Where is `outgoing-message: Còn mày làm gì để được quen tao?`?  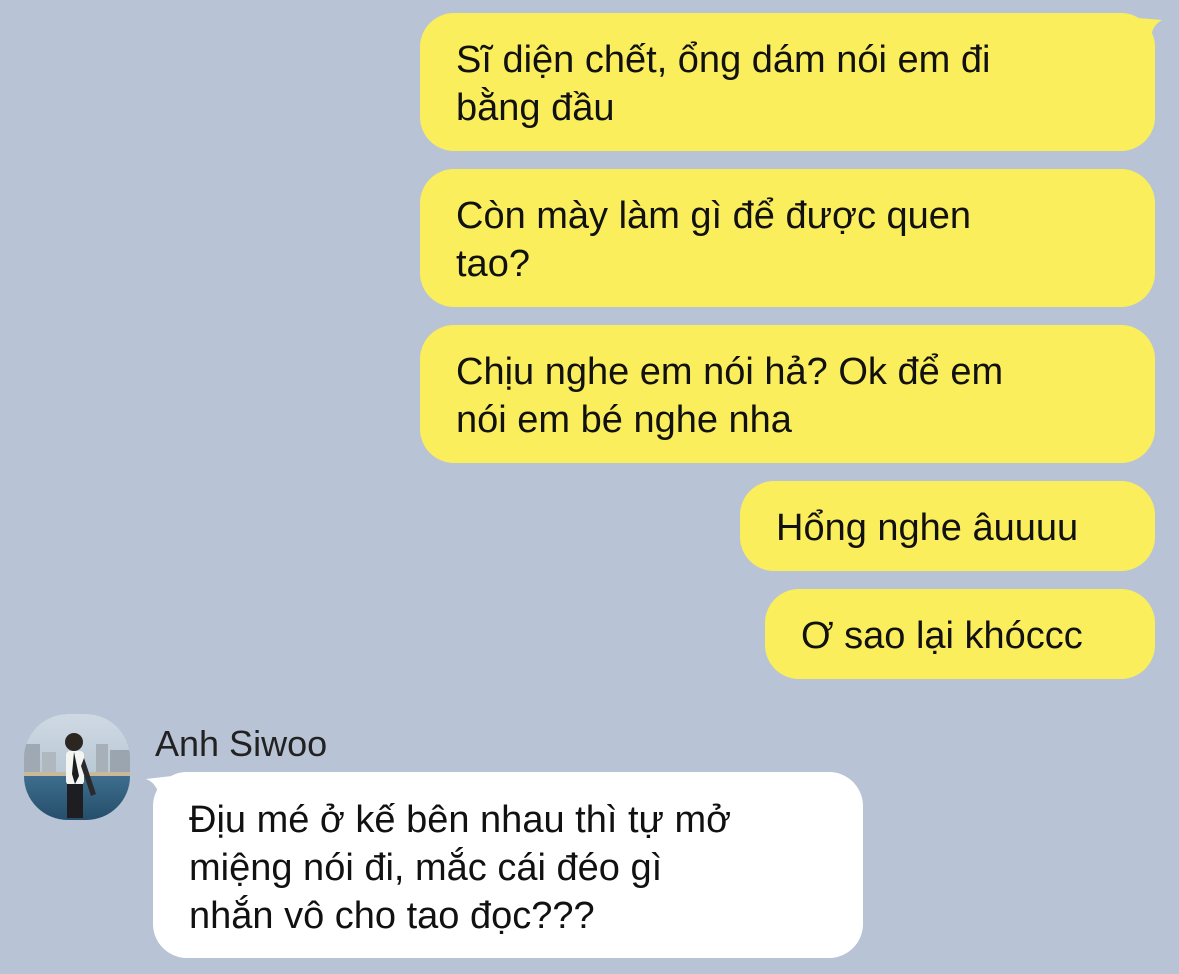 outgoing-message: Còn mày làm gì để được quen tao? is located at coordinates (787, 238).